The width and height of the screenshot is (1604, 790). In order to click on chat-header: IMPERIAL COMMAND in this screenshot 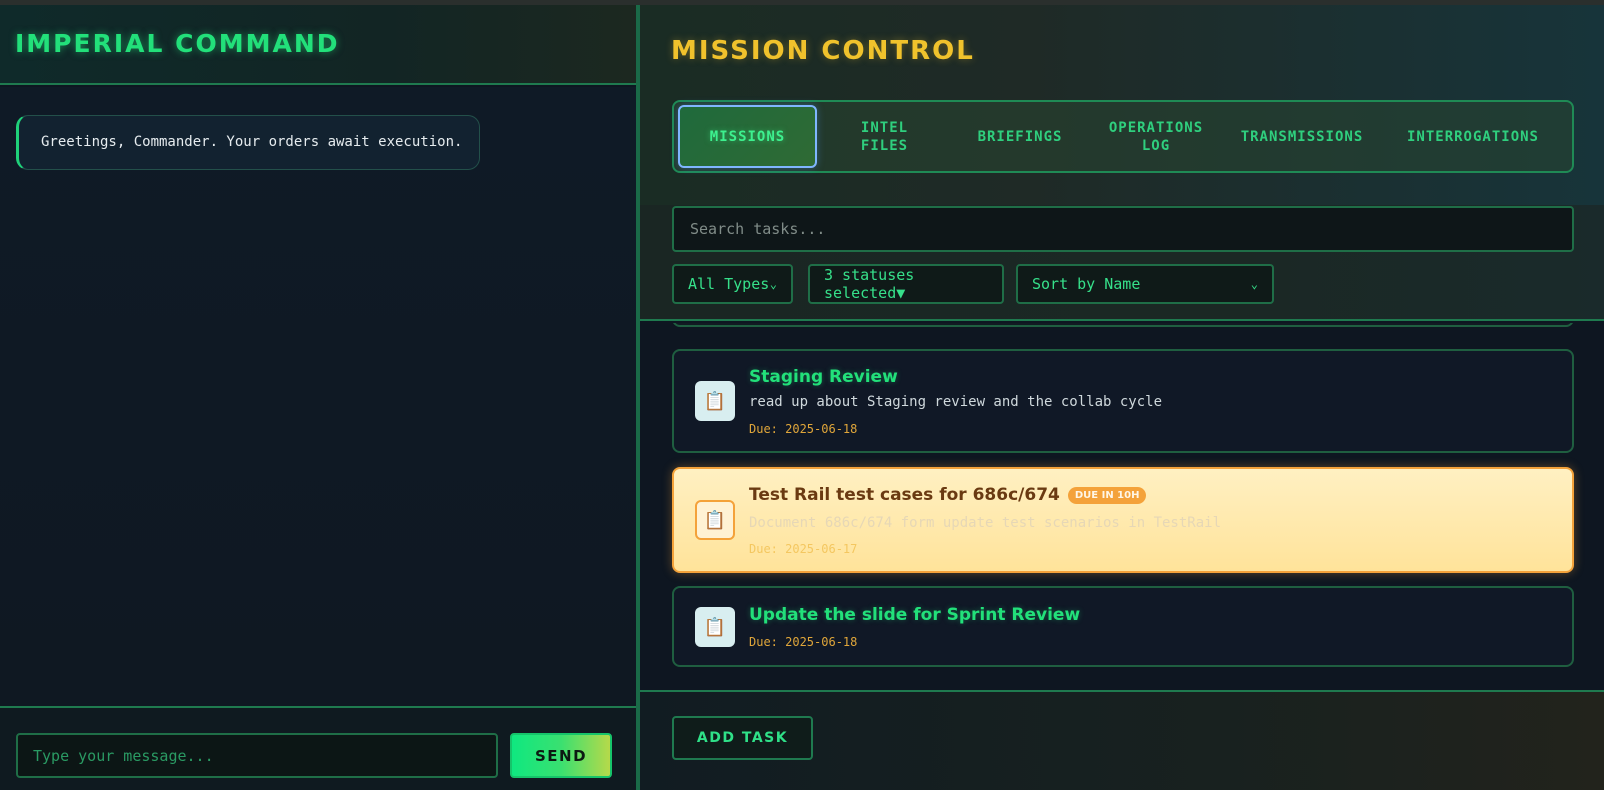, I will do `click(318, 45)`.